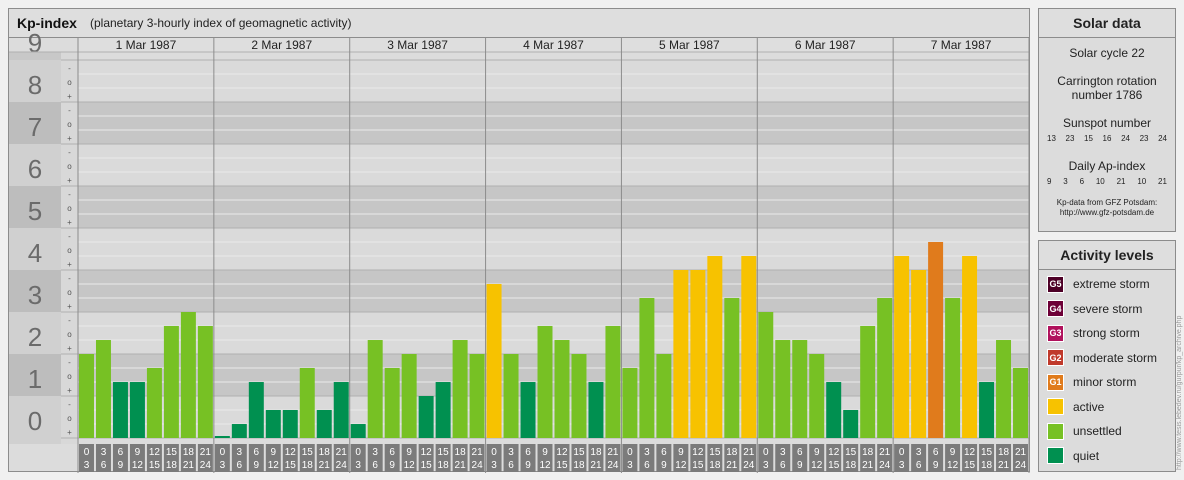 Image resolution: width=1184 pixels, height=480 pixels. I want to click on ap-index-value: 3, so click(1065, 181).